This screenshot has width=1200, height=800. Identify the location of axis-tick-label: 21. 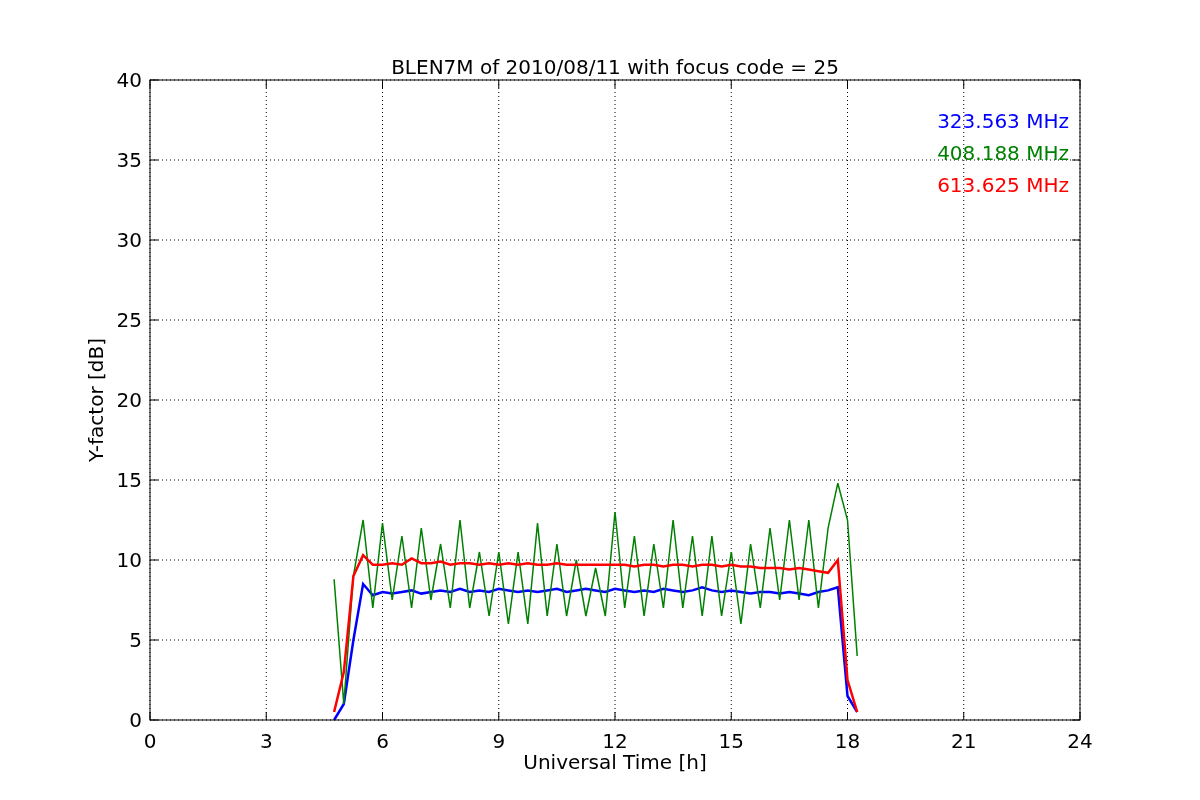
(964, 741).